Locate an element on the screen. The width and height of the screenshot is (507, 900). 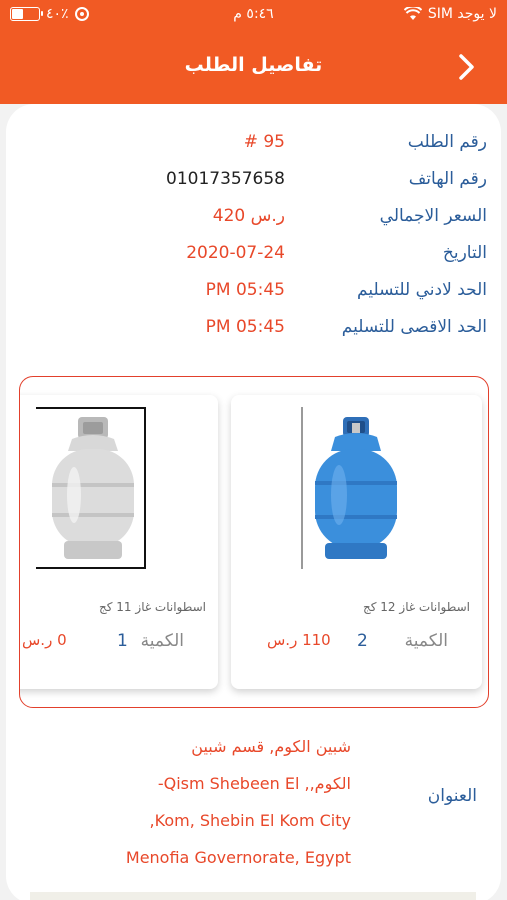
phone-value: 01017357658 is located at coordinates (225, 179).